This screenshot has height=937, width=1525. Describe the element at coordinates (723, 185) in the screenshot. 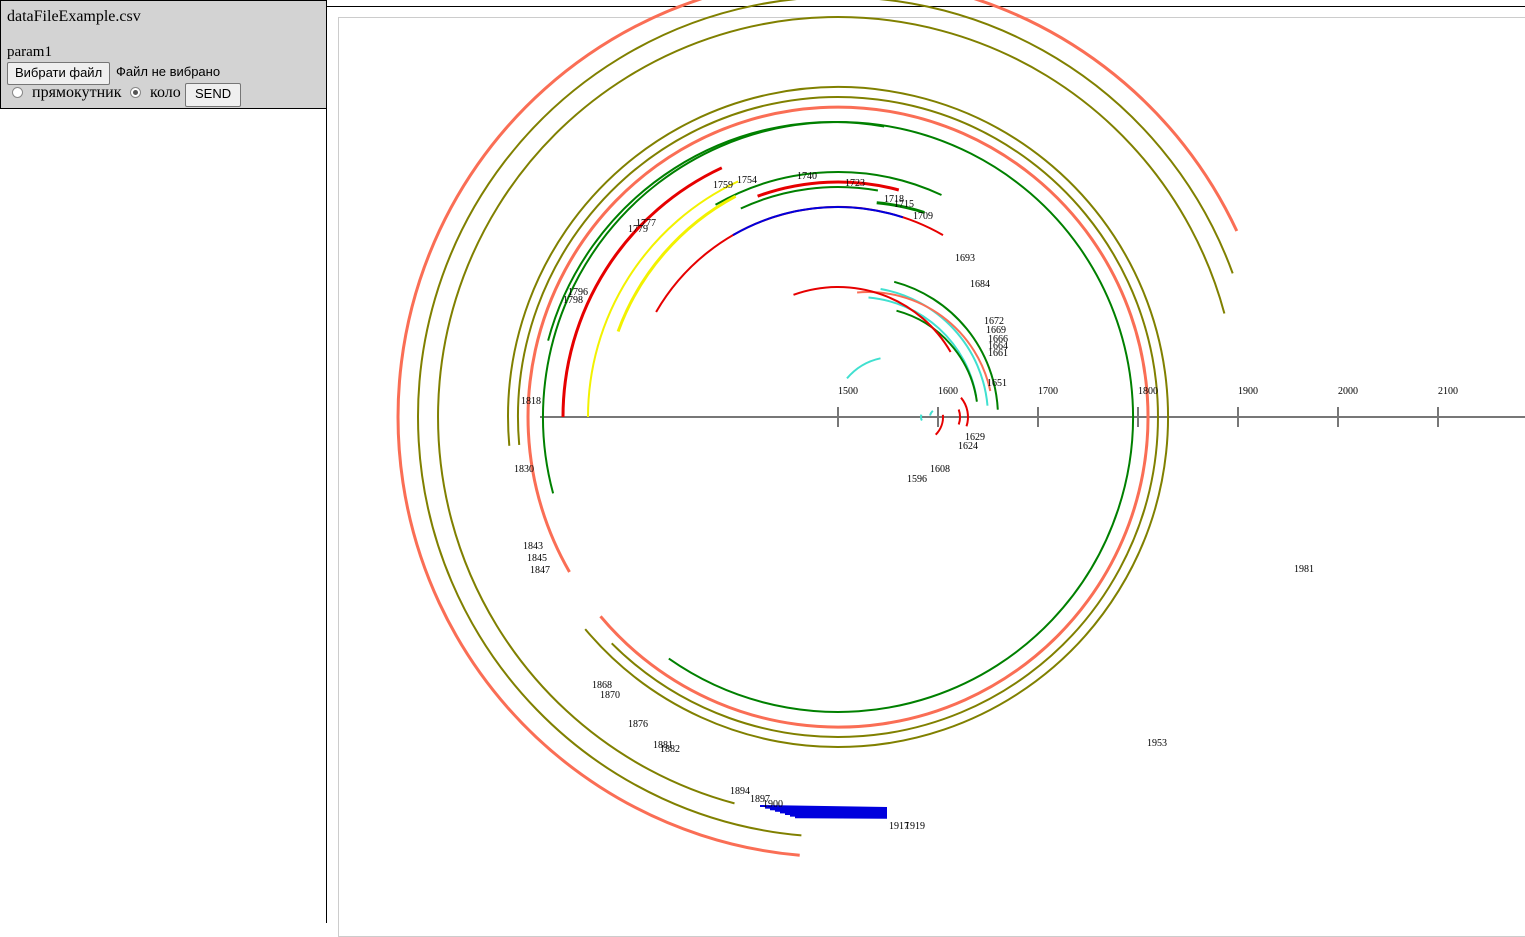

I see `year-label: 1759` at that location.